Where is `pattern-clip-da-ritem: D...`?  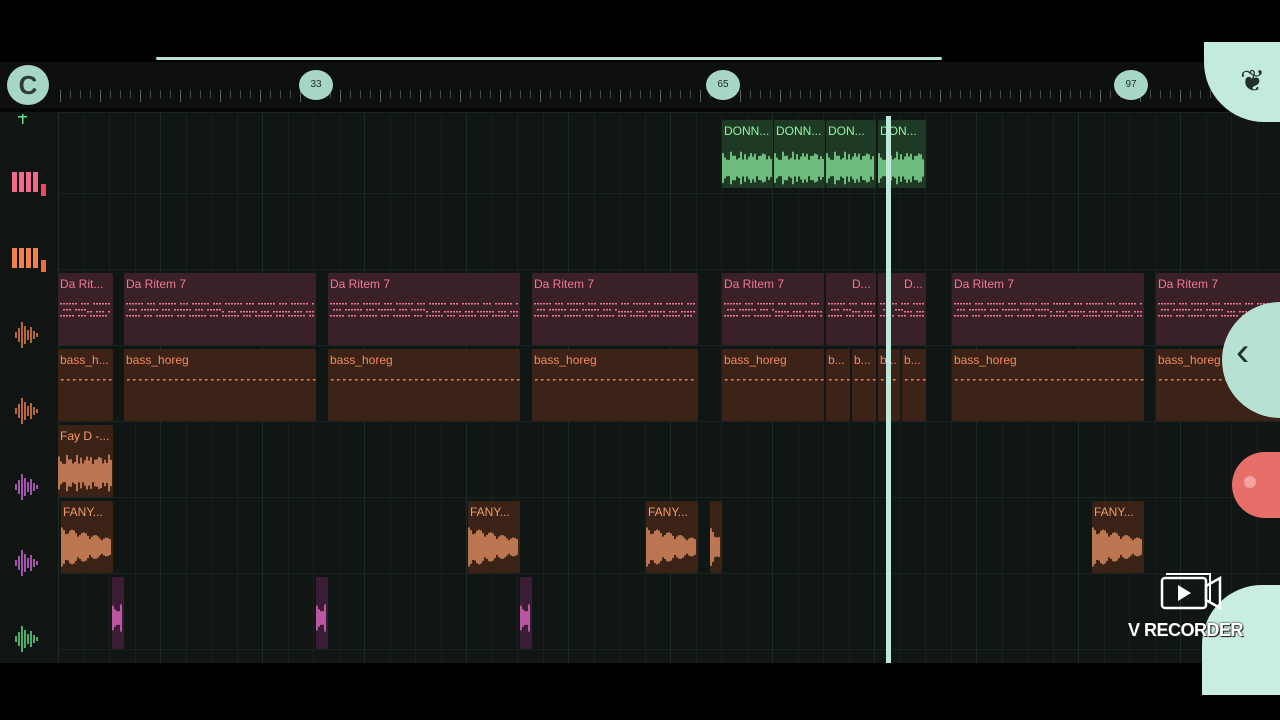
pattern-clip-da-ritem: D... is located at coordinates (851, 309).